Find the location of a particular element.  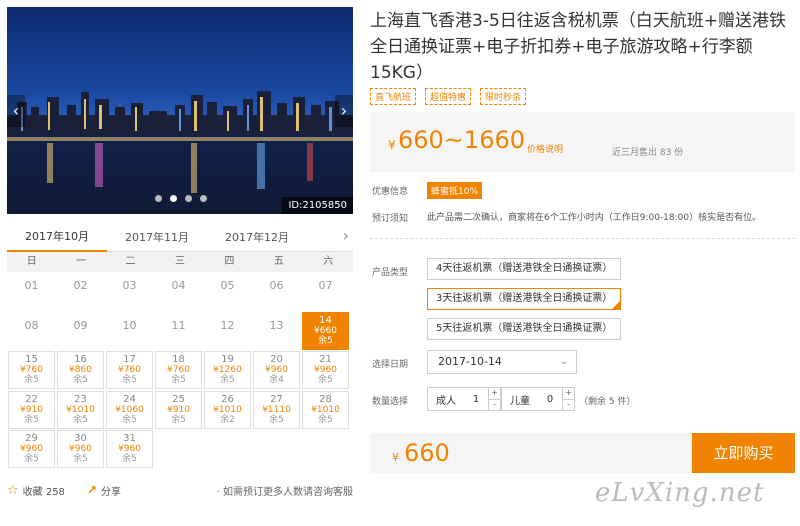

adult-minus-button: - is located at coordinates (494, 404).